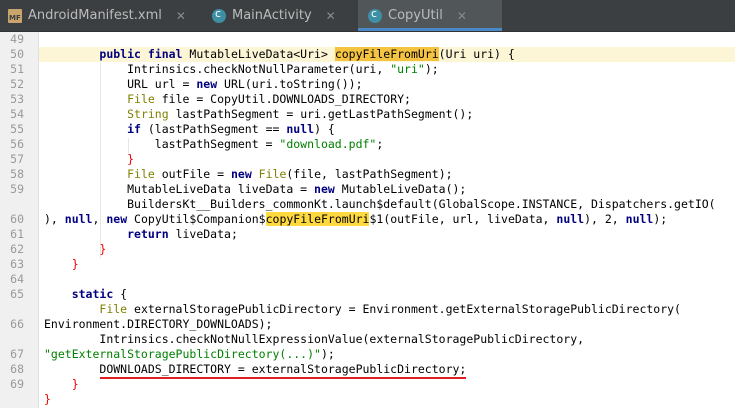  I want to click on code-text: file = CopyUtil.DOWNLOADS_DIRECTORY;, so click(282, 99).